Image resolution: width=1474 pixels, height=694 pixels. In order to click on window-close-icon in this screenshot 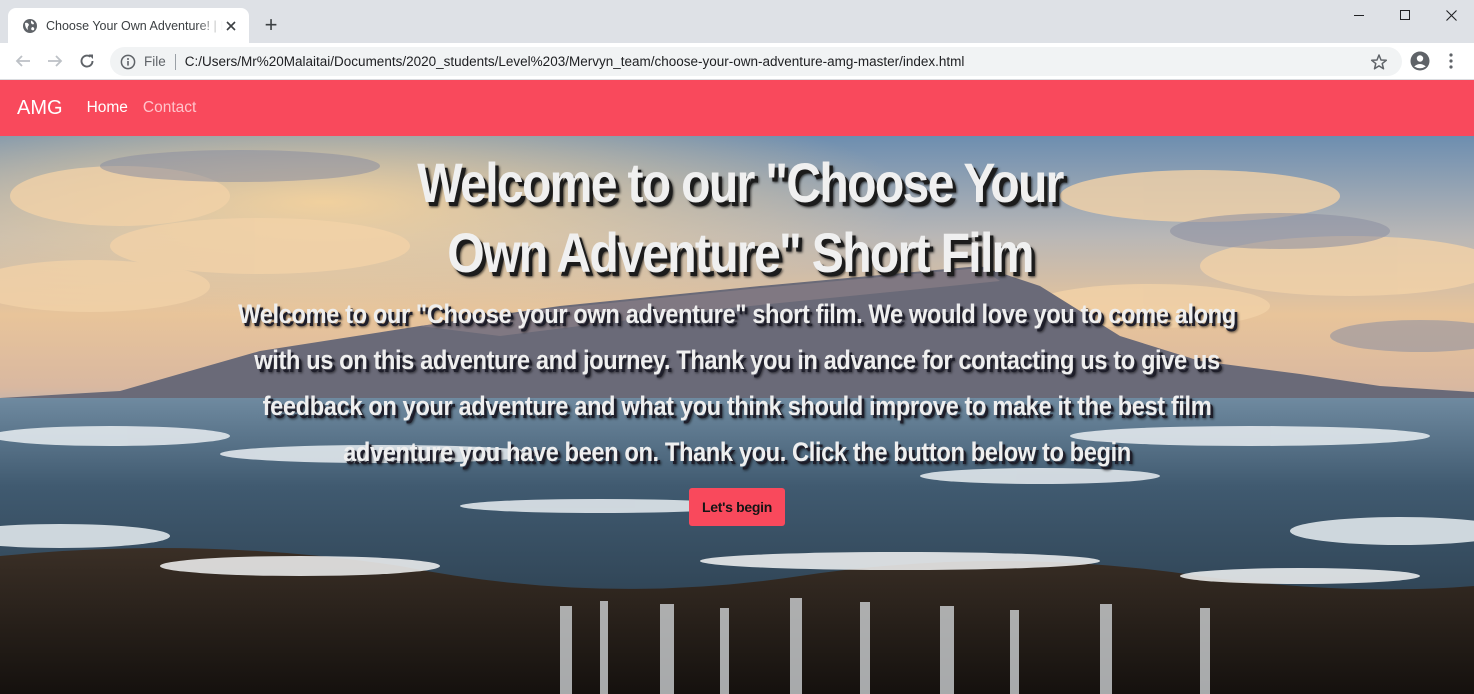, I will do `click(1451, 15)`.